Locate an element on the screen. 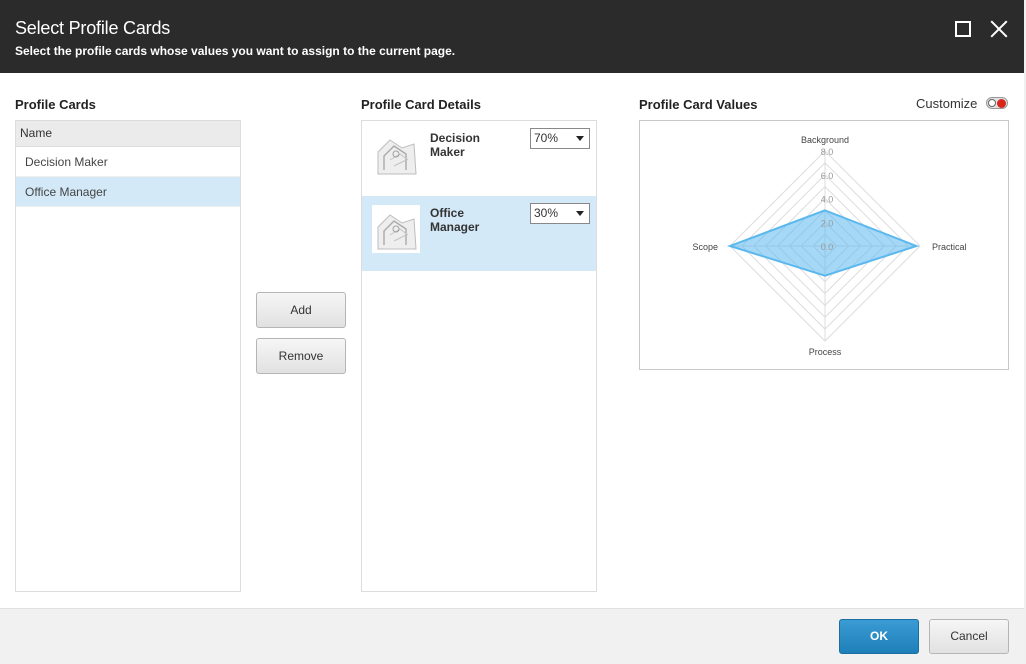 This screenshot has width=1026, height=664. radar-tick-label: 4.0 is located at coordinates (827, 200).